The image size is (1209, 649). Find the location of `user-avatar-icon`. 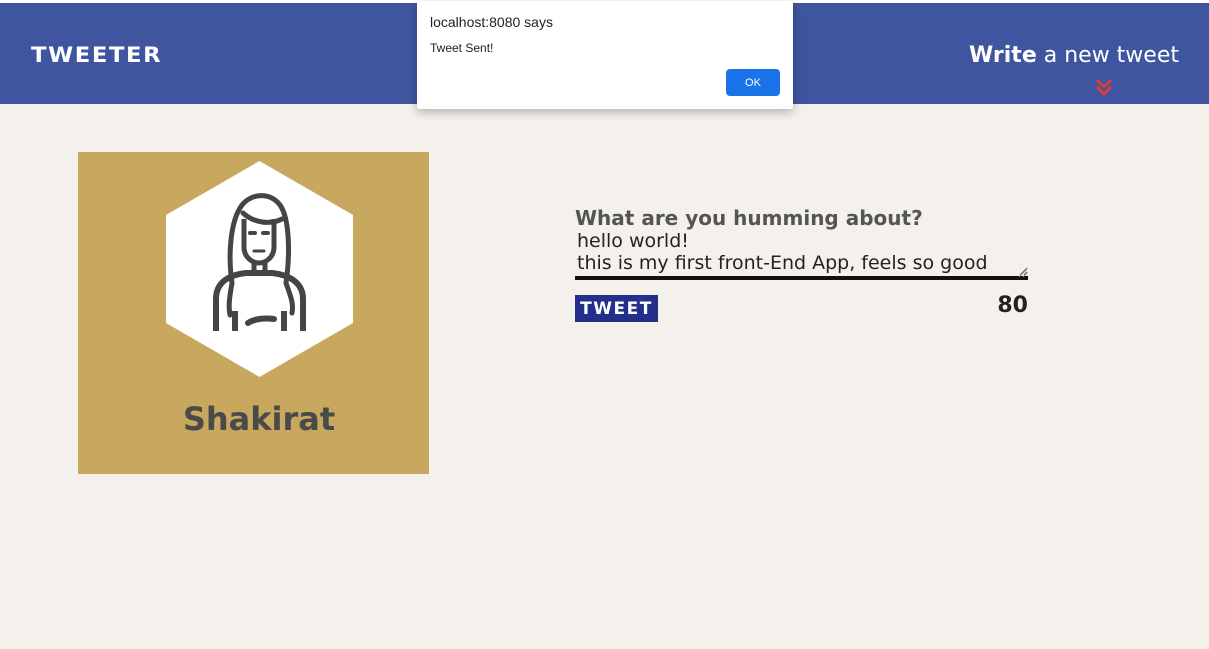

user-avatar-icon is located at coordinates (259, 269).